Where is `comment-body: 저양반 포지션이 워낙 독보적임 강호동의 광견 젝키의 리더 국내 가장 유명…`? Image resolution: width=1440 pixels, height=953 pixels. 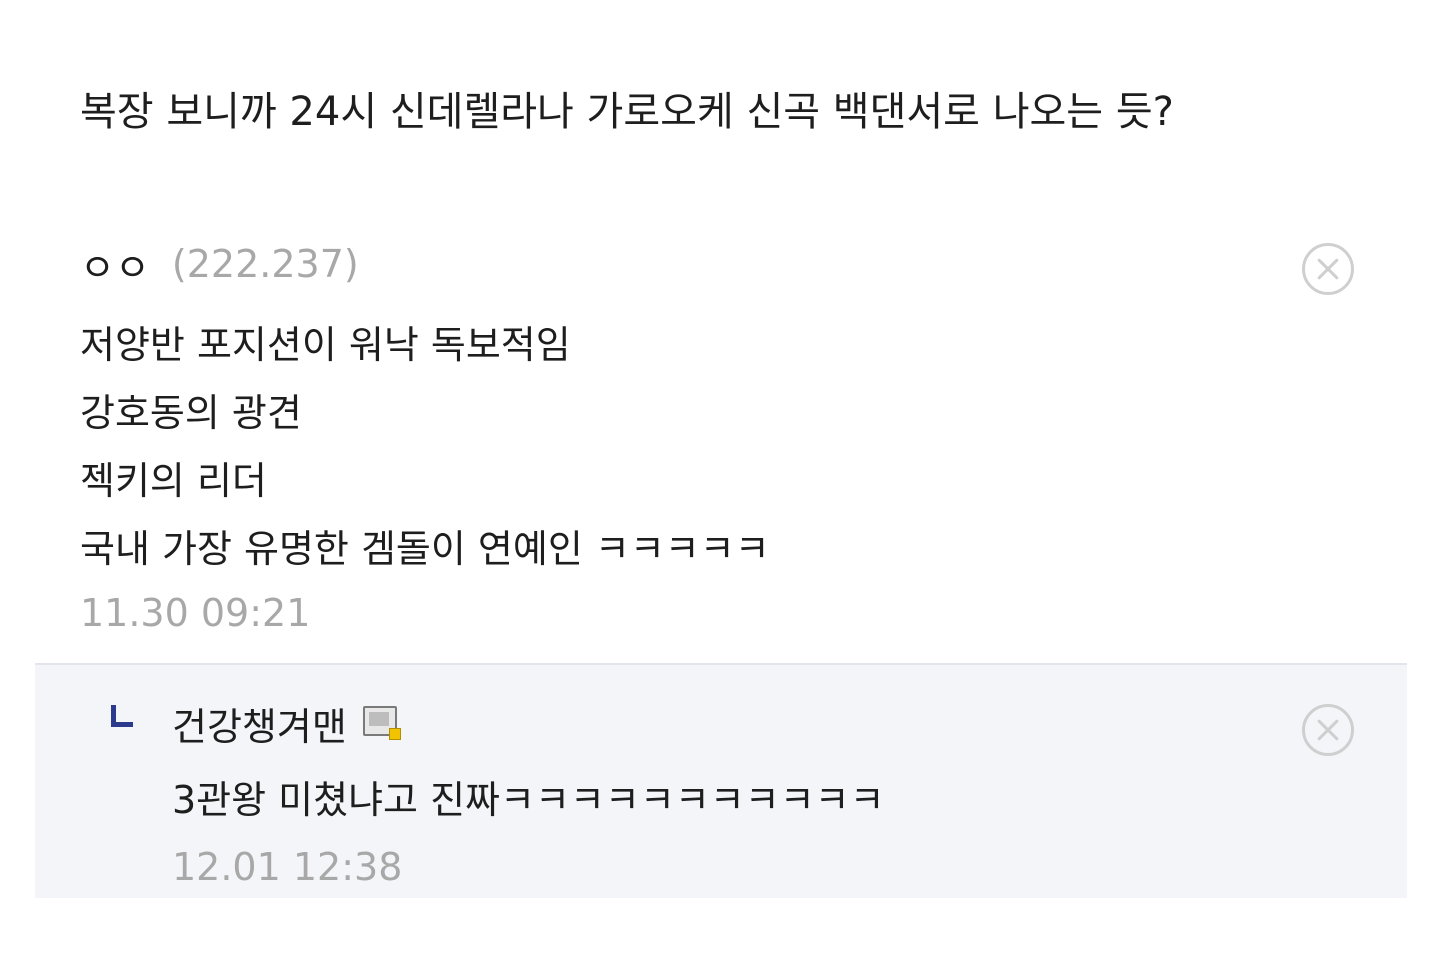 comment-body: 저양반 포지션이 워낙 독보적임 강호동의 광견 젝키의 리더 국내 가장 유명… is located at coordinates (425, 447).